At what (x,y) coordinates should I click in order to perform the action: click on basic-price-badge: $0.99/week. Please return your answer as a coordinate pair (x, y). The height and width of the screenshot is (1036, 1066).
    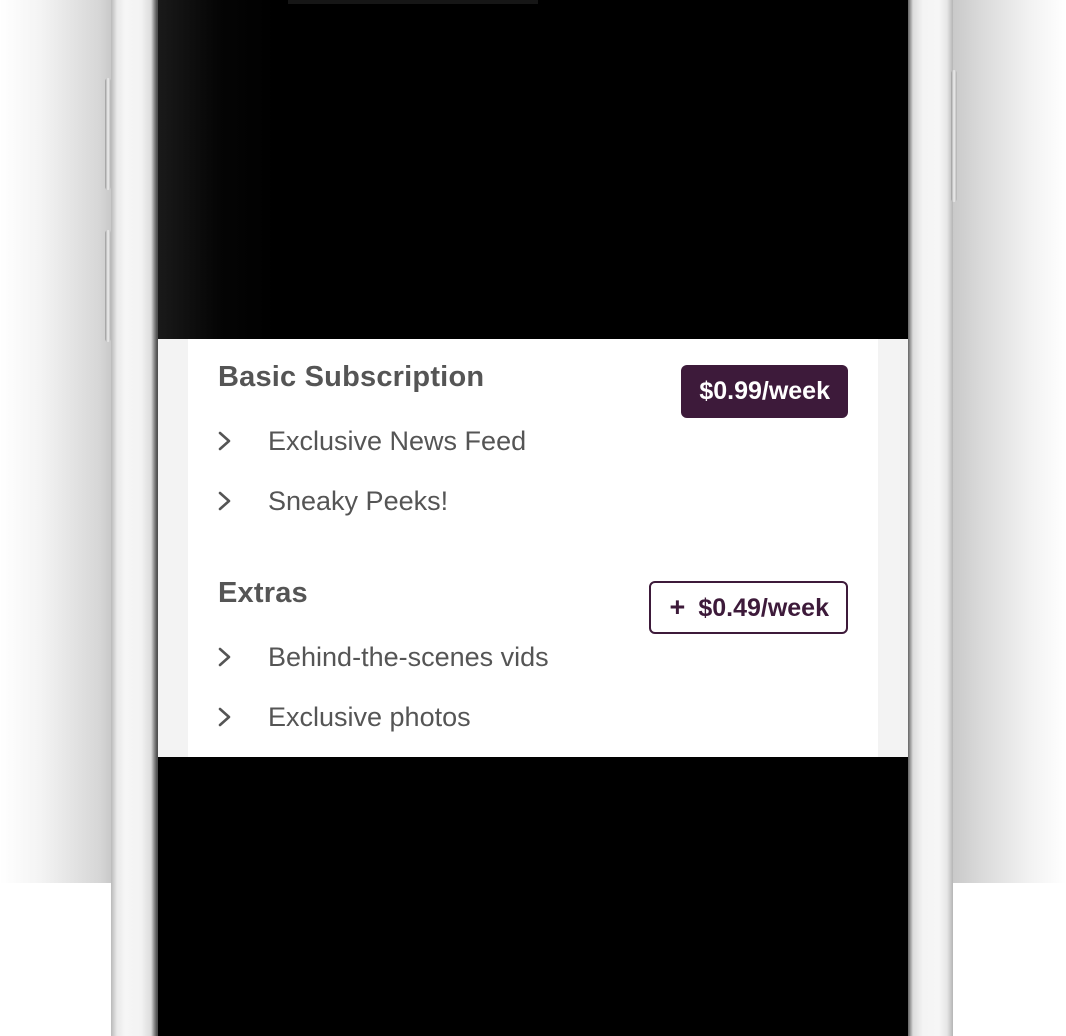
    Looking at the image, I should click on (764, 391).